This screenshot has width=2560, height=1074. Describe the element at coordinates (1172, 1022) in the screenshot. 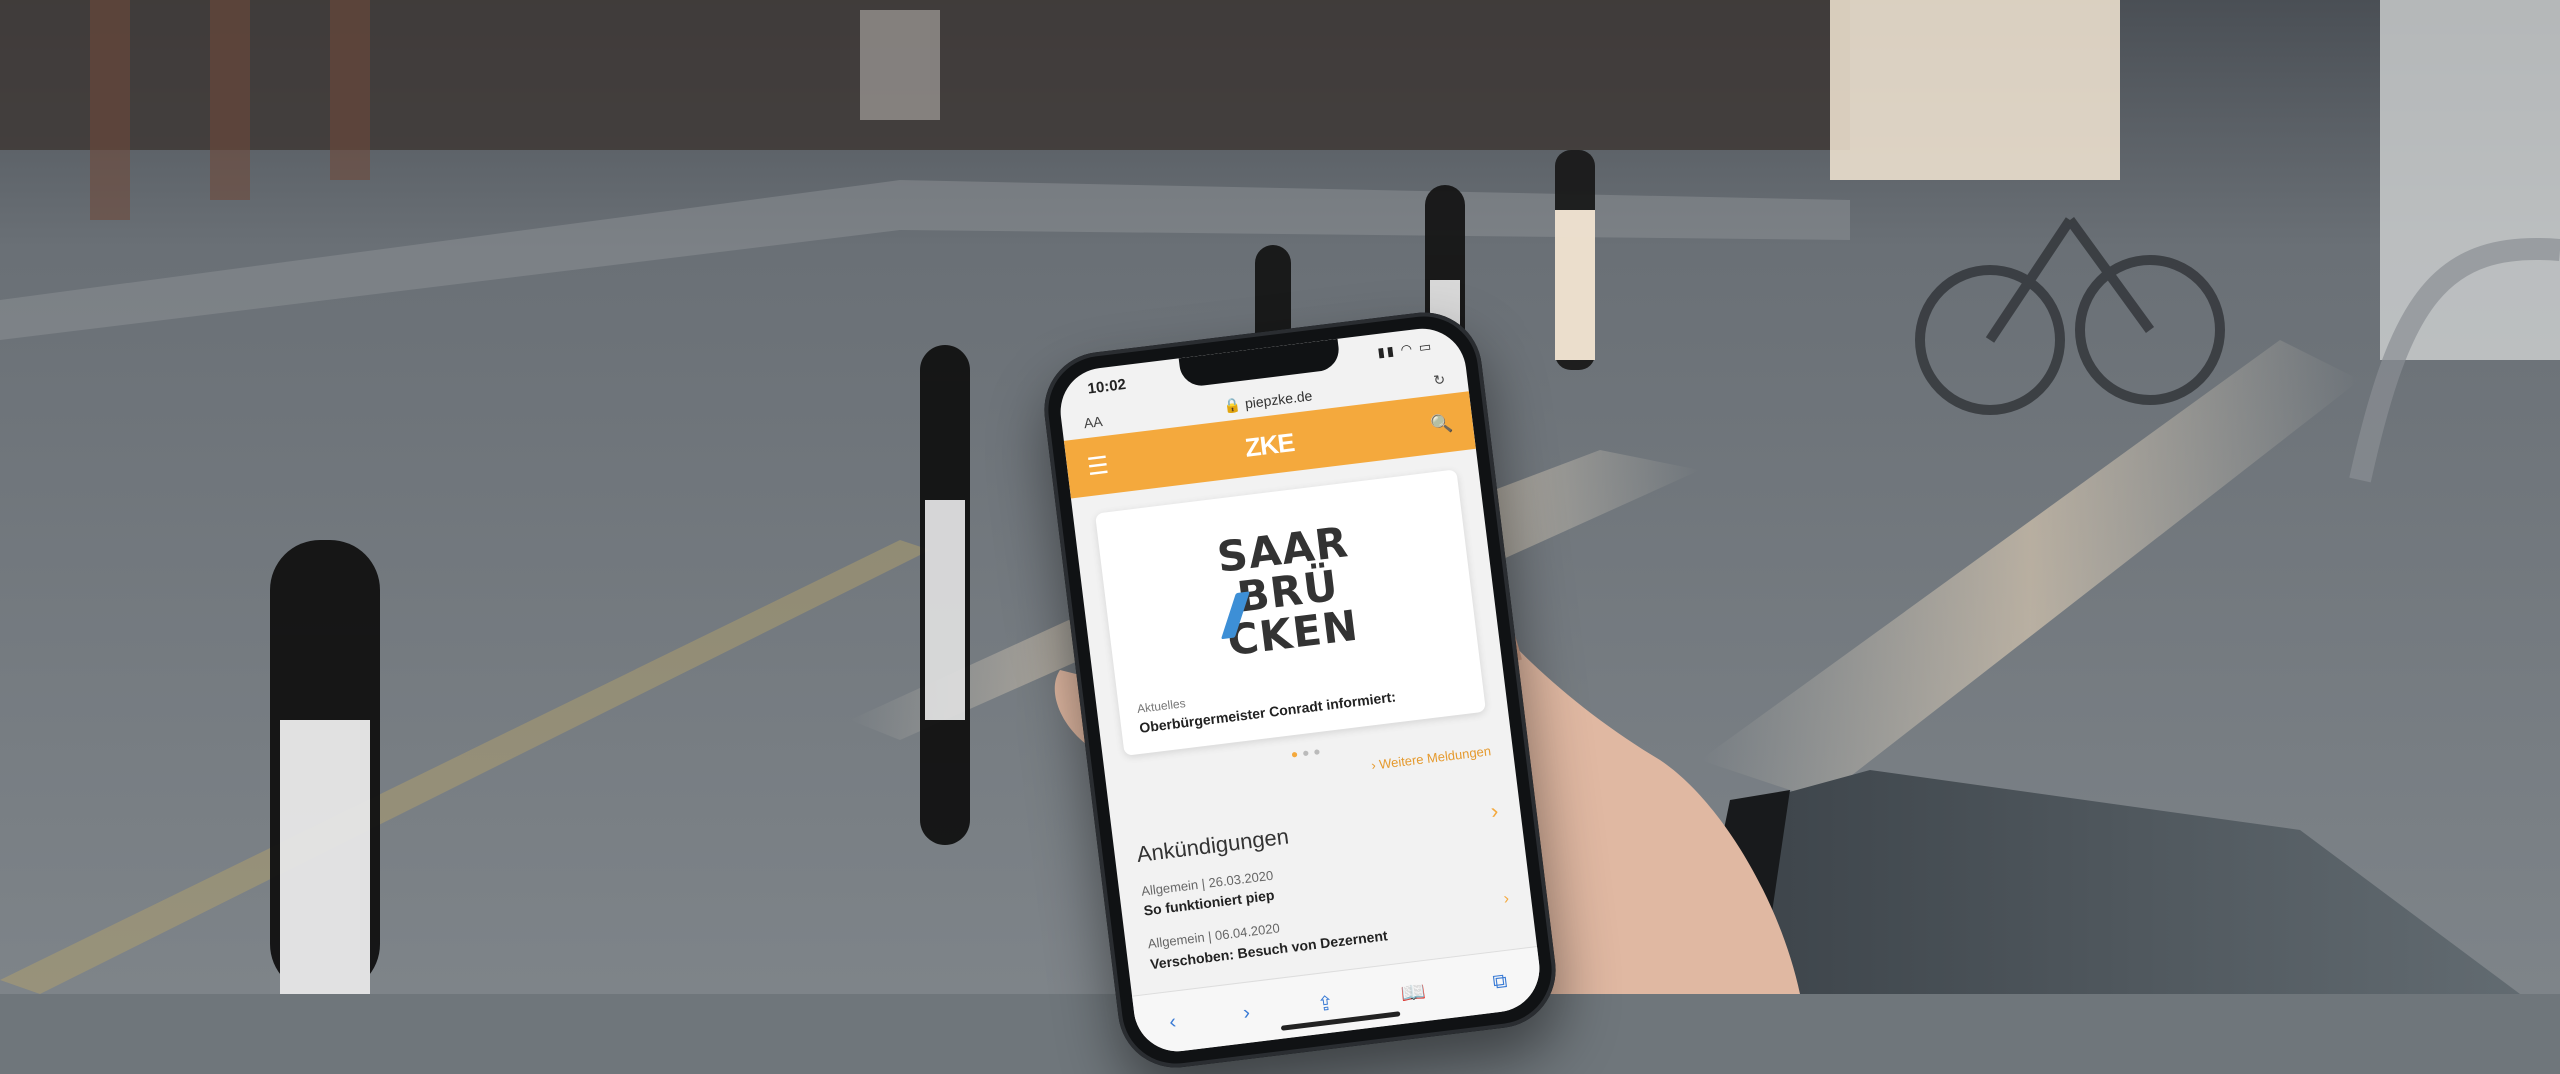

I see `back-icon: ‹` at that location.